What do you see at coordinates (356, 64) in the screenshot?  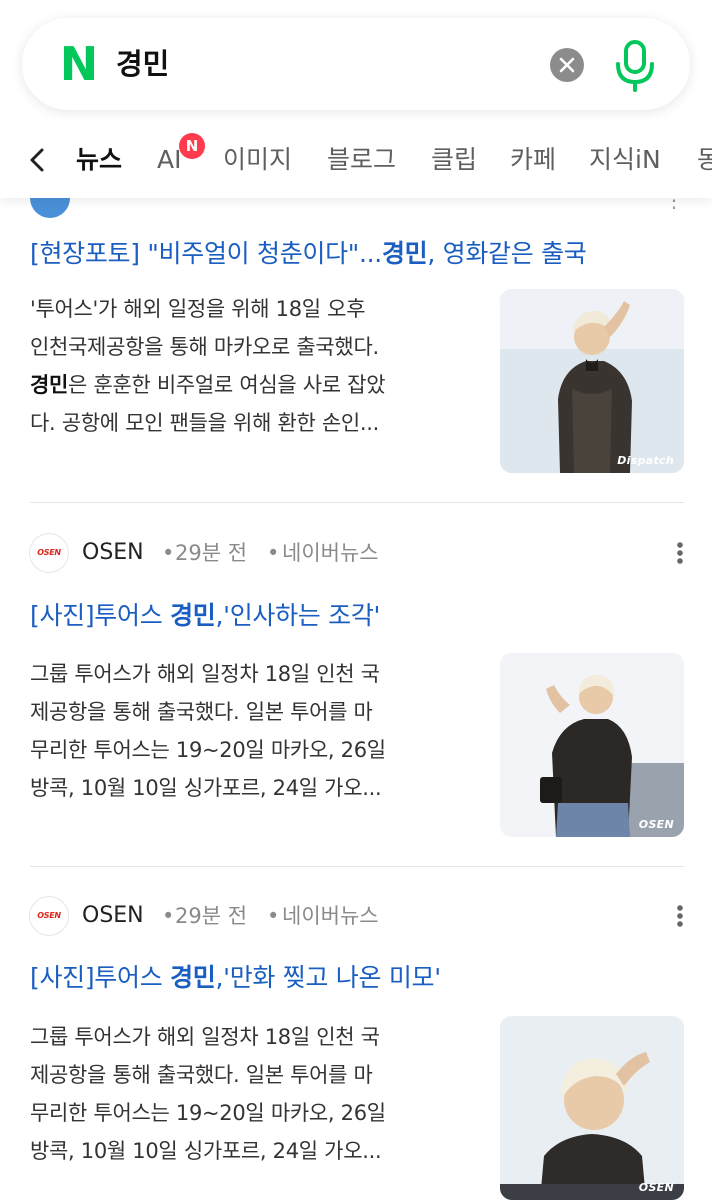 I see `search-bar: N 경민` at bounding box center [356, 64].